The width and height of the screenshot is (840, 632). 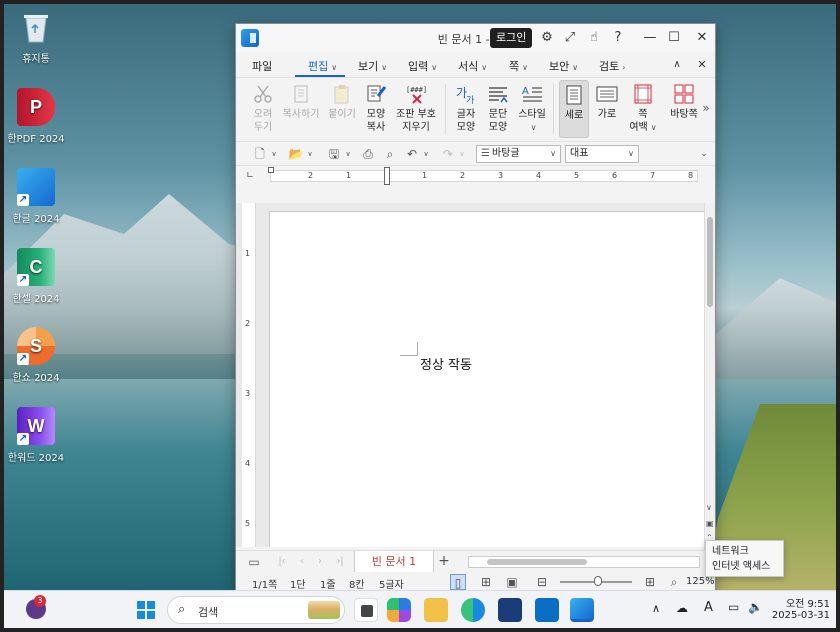 I want to click on normal-view-icon: ▯, so click(x=458, y=582).